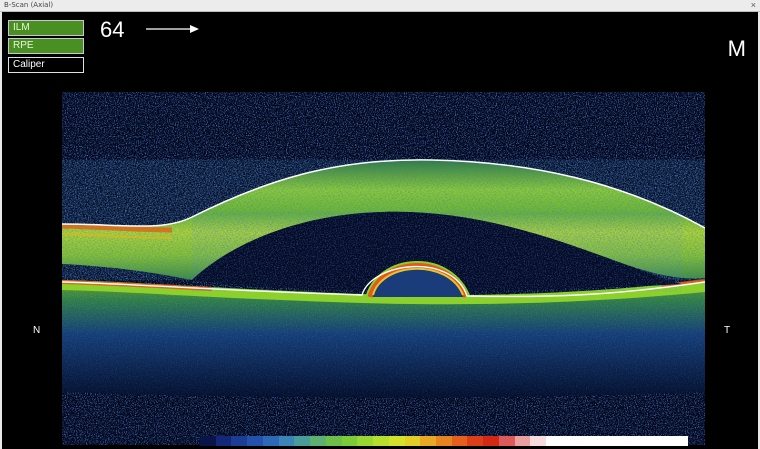 This screenshot has height=449, width=760. What do you see at coordinates (37, 330) in the screenshot?
I see `nasal-label: N` at bounding box center [37, 330].